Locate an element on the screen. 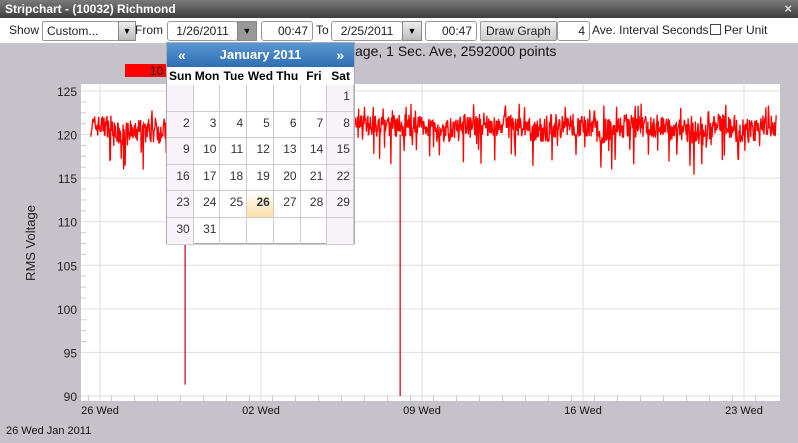  calendar-month-title: January 2011 is located at coordinates (260, 54).